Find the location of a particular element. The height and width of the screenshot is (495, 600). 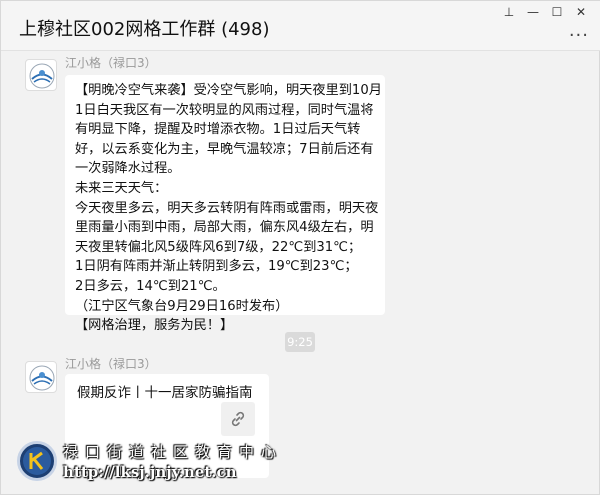

message-line: 天夜里转偏北风5级阵风6到7级，22℃到31℃； is located at coordinates (218, 247).